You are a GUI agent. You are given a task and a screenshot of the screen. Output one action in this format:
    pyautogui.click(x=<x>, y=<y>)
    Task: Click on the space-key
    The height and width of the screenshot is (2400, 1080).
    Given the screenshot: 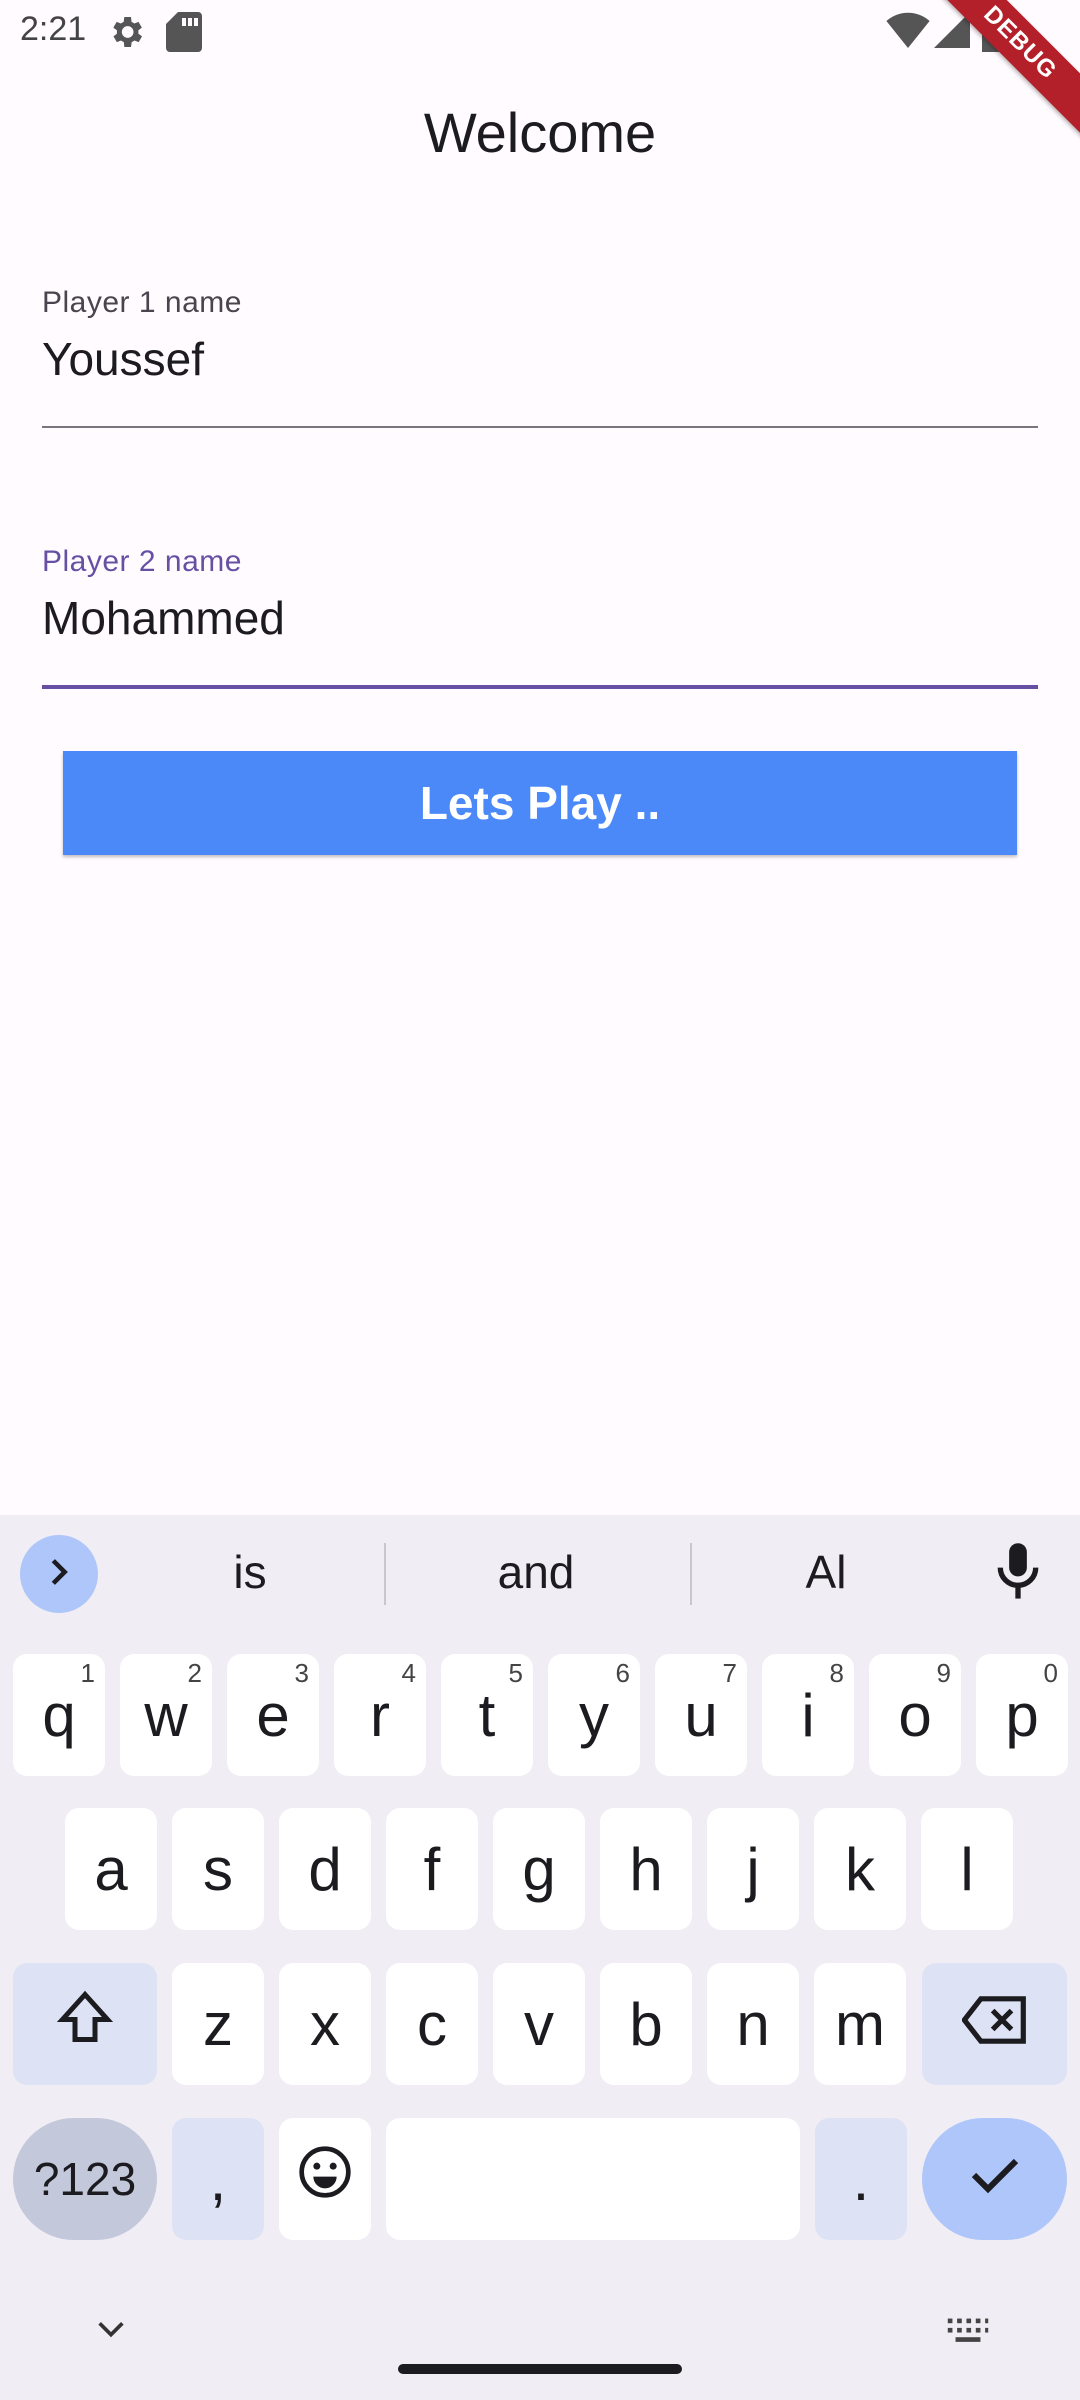 What is the action you would take?
    pyautogui.click(x=593, y=2179)
    